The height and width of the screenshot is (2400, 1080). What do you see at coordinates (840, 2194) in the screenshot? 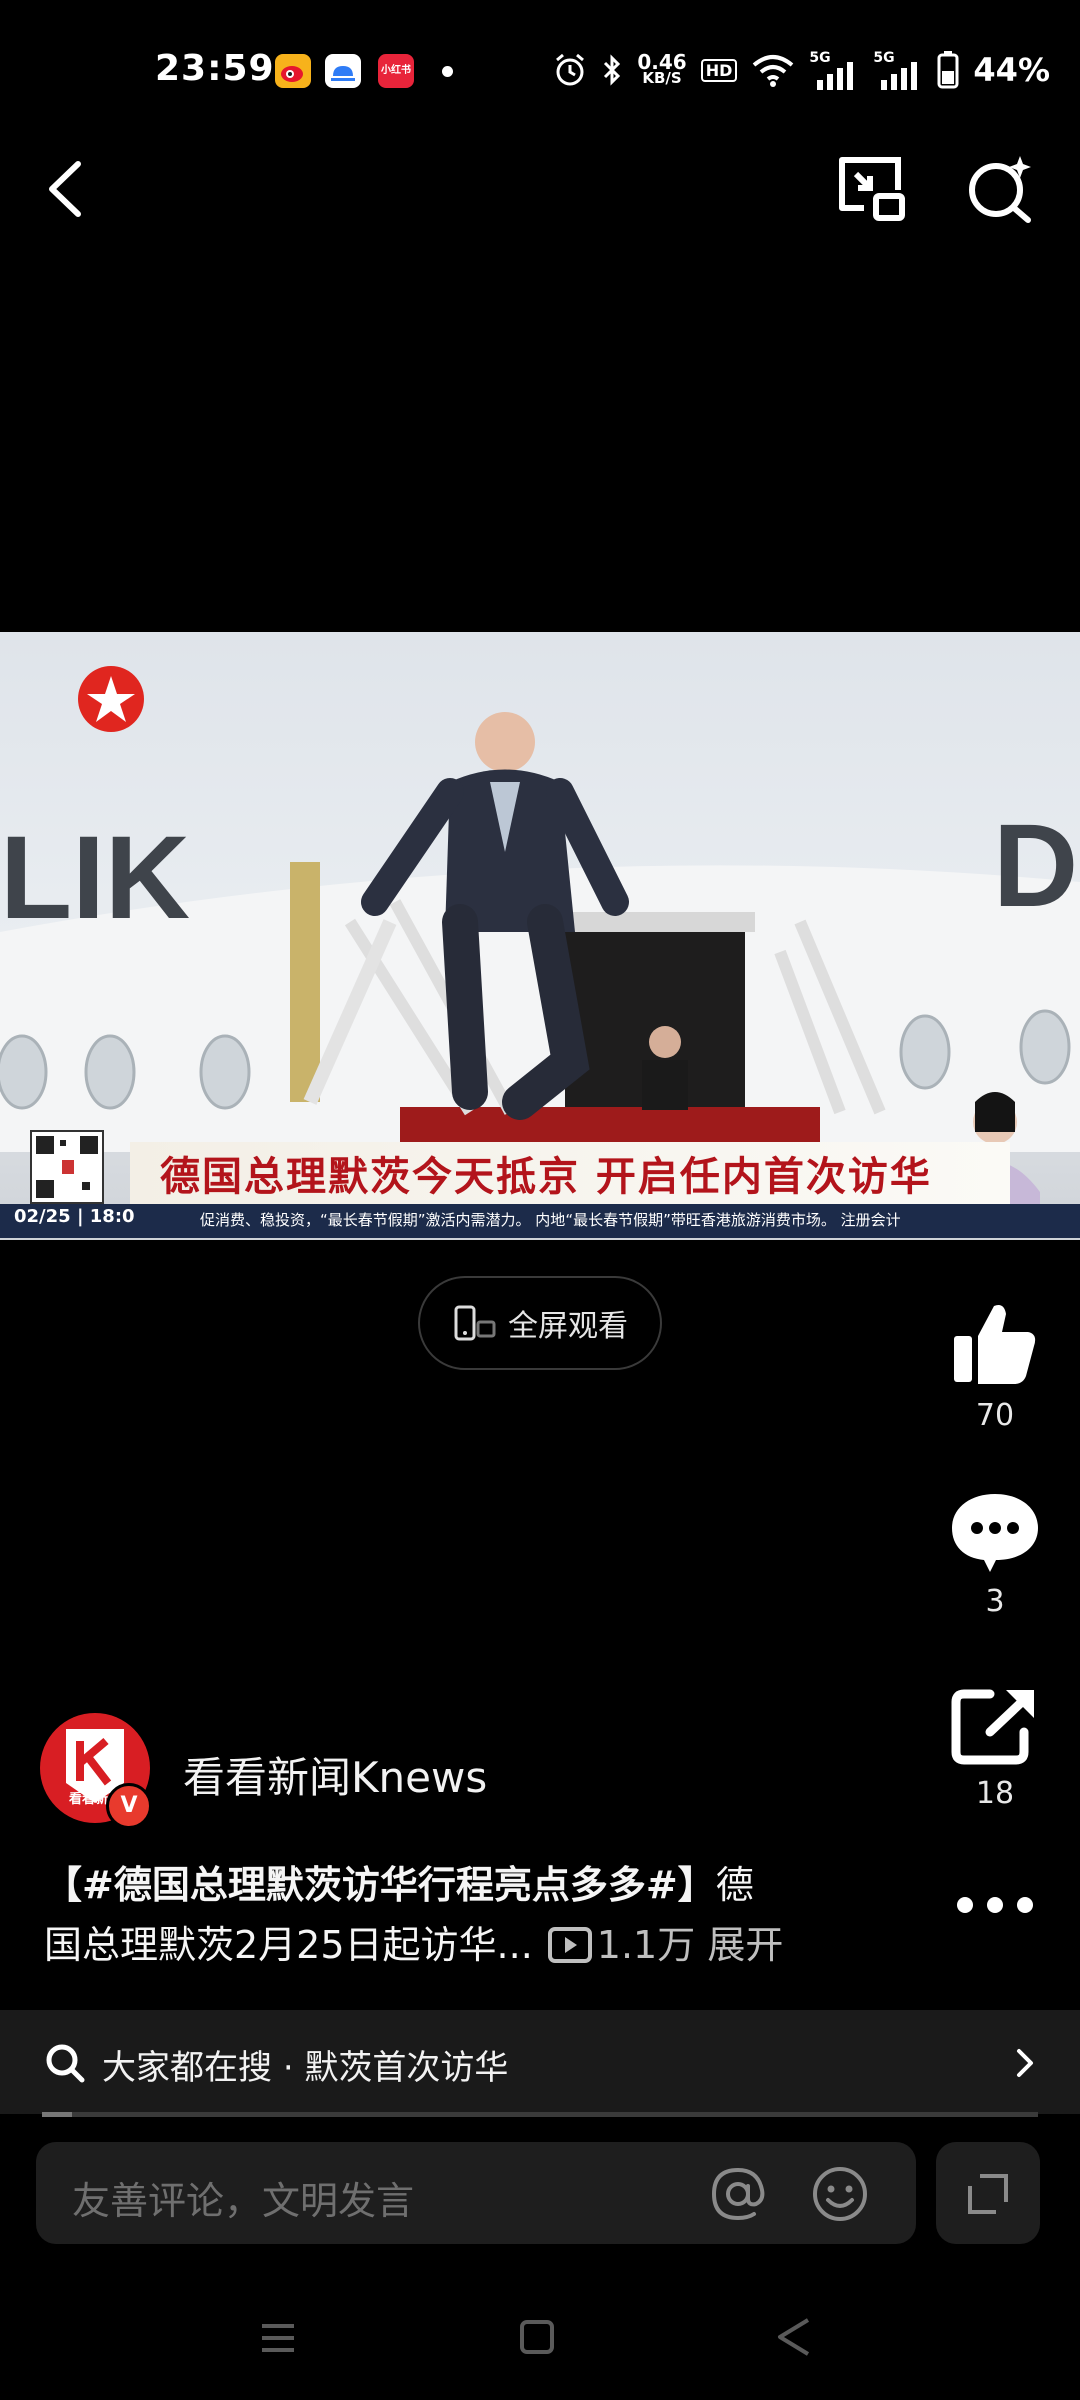
I see `emoji-icon` at bounding box center [840, 2194].